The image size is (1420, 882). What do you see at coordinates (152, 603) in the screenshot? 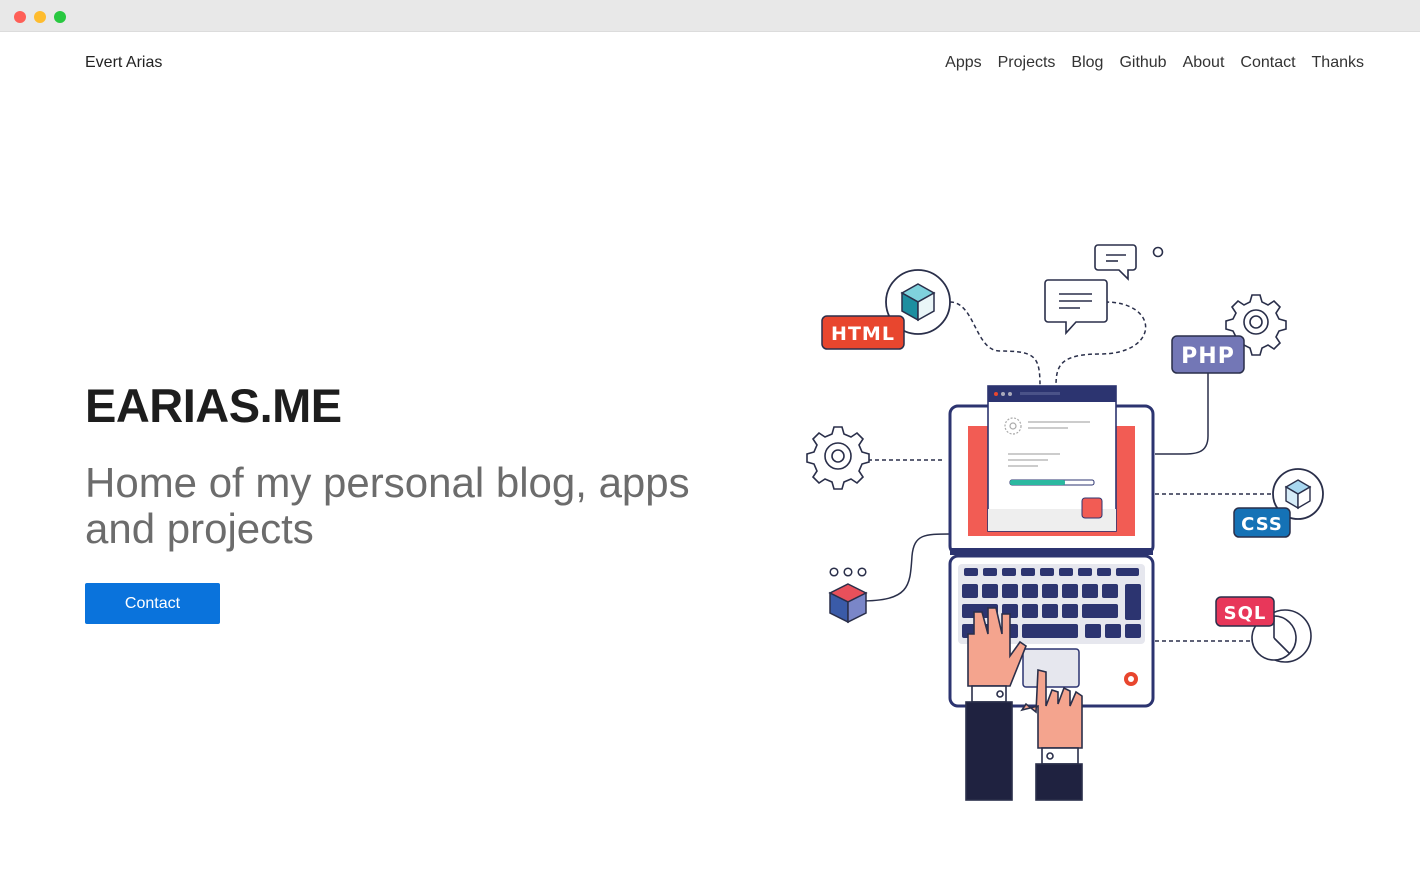
I see `contact-button: Contact` at bounding box center [152, 603].